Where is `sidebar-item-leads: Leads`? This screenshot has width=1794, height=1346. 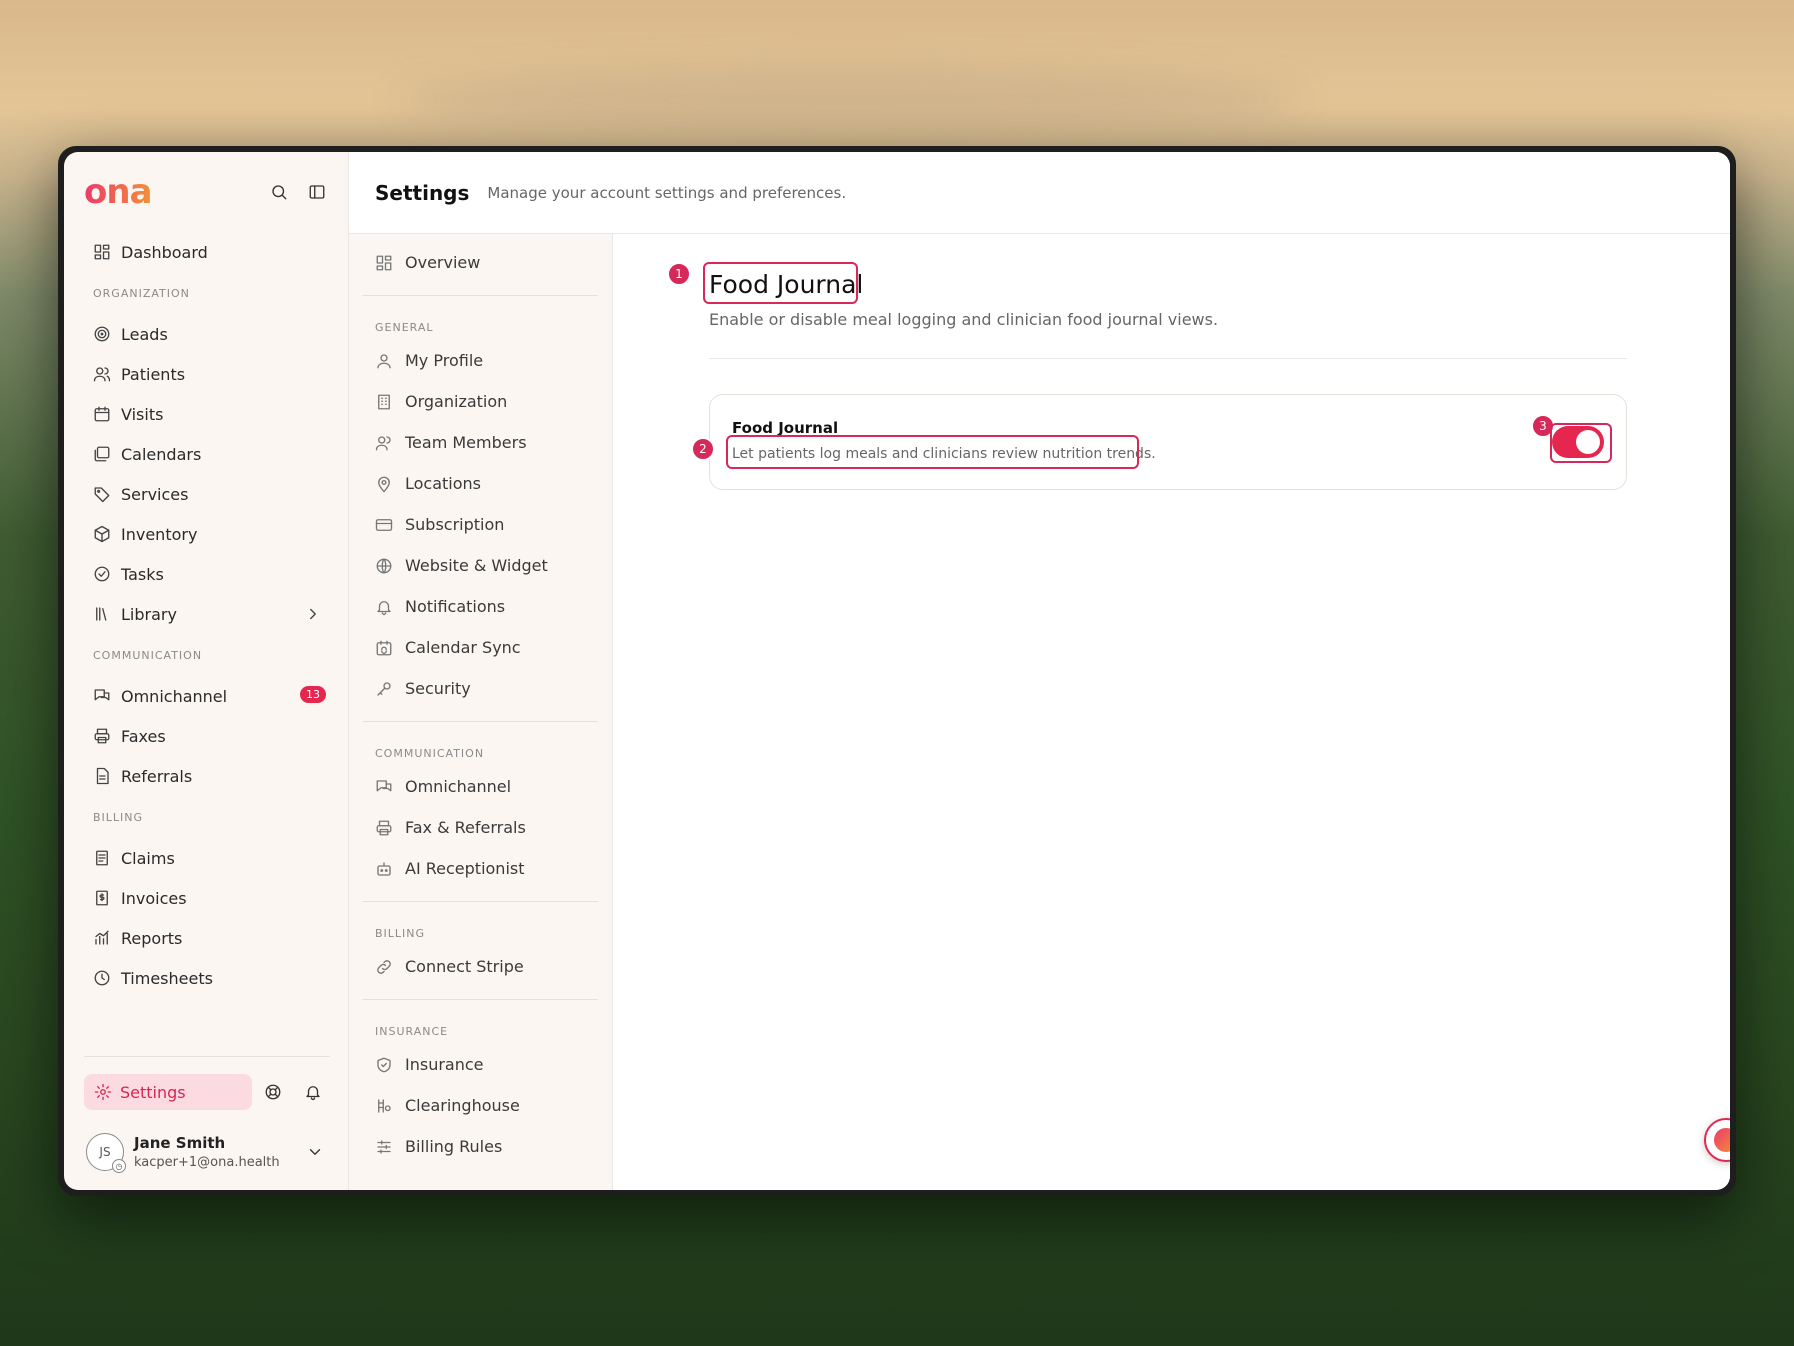 sidebar-item-leads: Leads is located at coordinates (206, 334).